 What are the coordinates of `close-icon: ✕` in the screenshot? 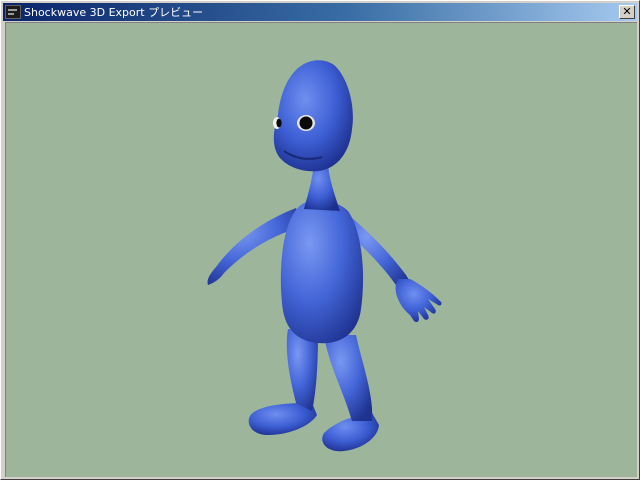 It's located at (627, 11).